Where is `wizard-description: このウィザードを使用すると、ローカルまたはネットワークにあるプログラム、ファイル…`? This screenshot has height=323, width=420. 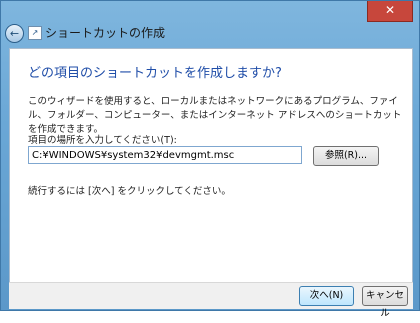
wizard-description: このウィザードを使用すると、ローカルまたはネットワークにあるプログラム、ファイル… is located at coordinates (215, 115).